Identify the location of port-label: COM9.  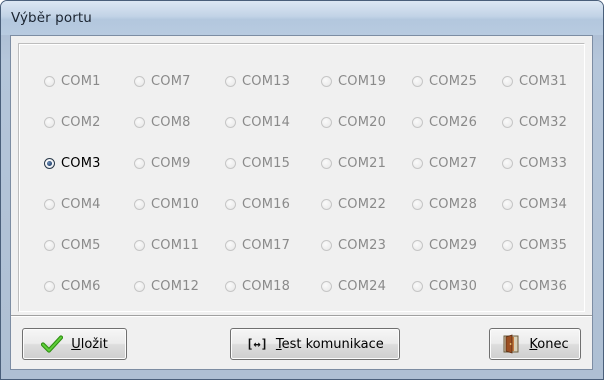
(171, 163).